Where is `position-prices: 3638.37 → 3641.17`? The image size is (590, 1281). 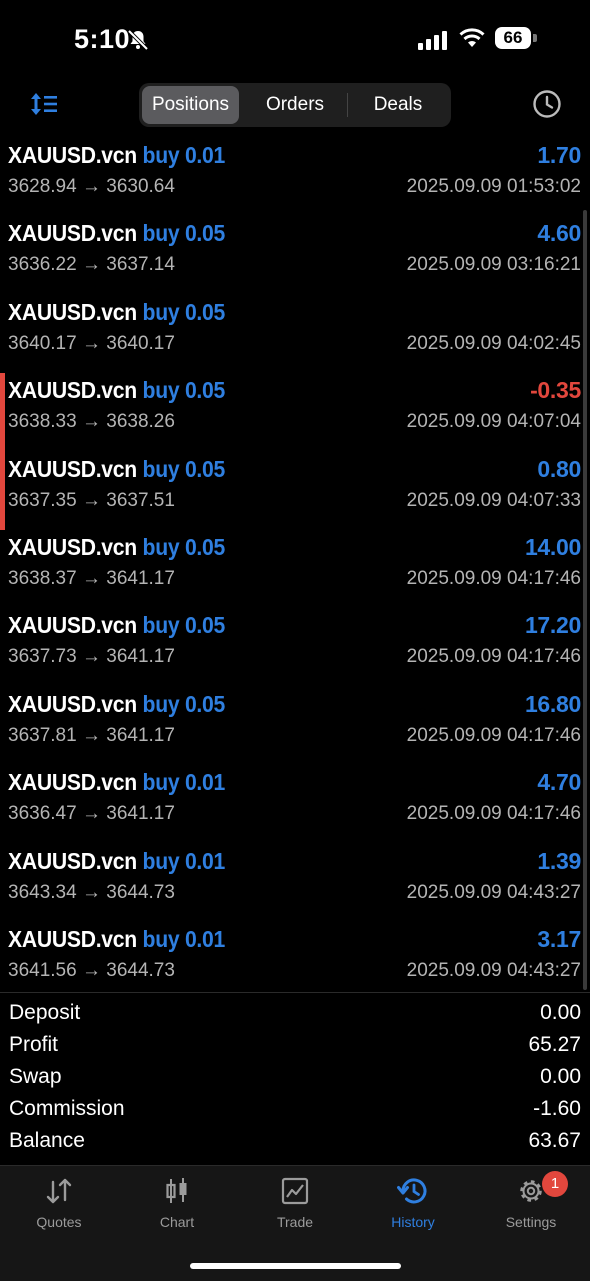 position-prices: 3638.37 → 3641.17 is located at coordinates (91, 578).